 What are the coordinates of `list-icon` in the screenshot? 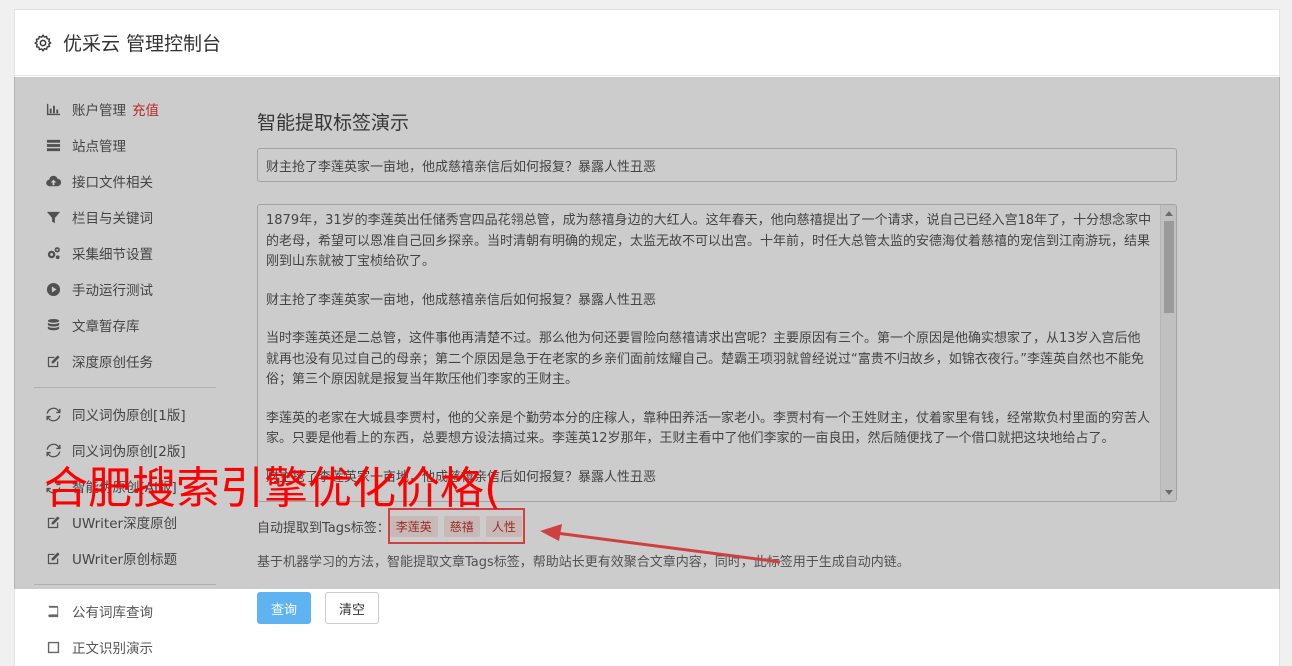 It's located at (53, 145).